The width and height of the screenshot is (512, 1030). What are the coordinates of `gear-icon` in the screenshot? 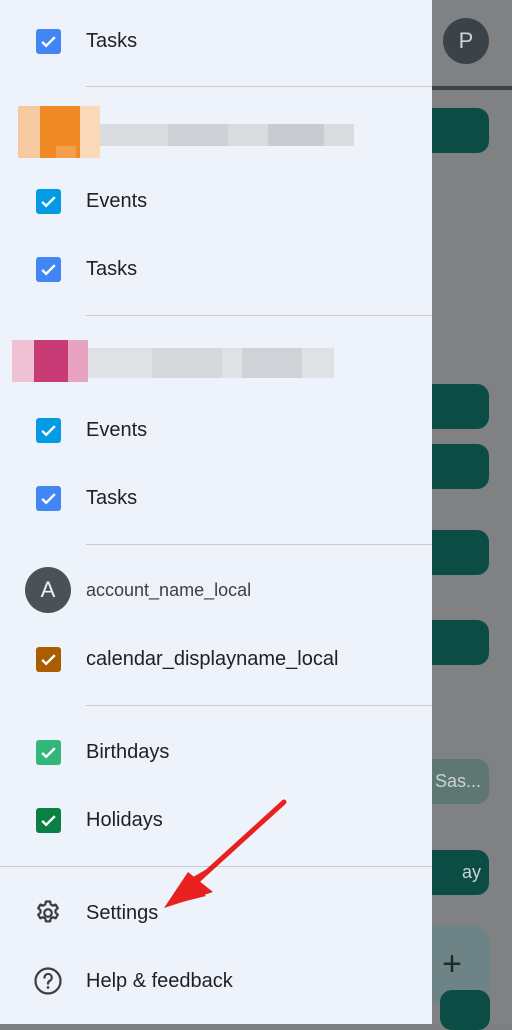 It's located at (48, 911).